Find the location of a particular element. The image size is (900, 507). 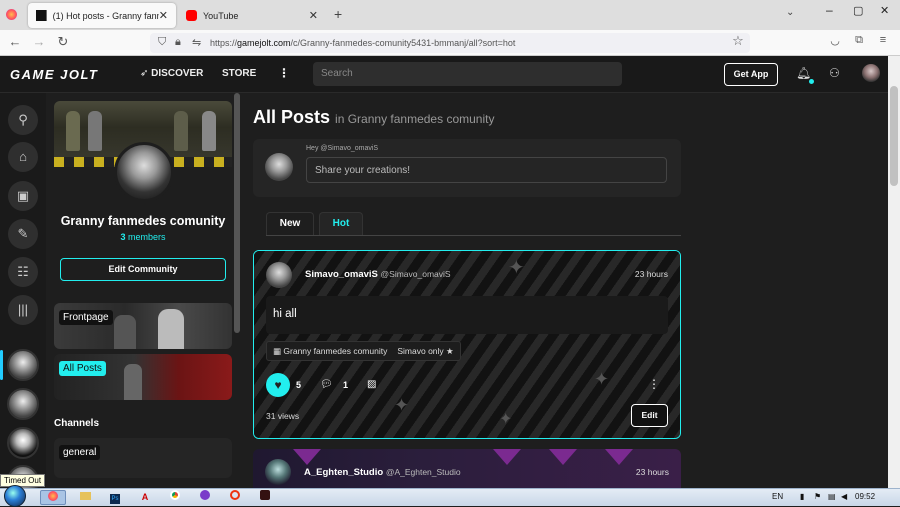

post-more-icon: ⋮ is located at coordinates (654, 384).